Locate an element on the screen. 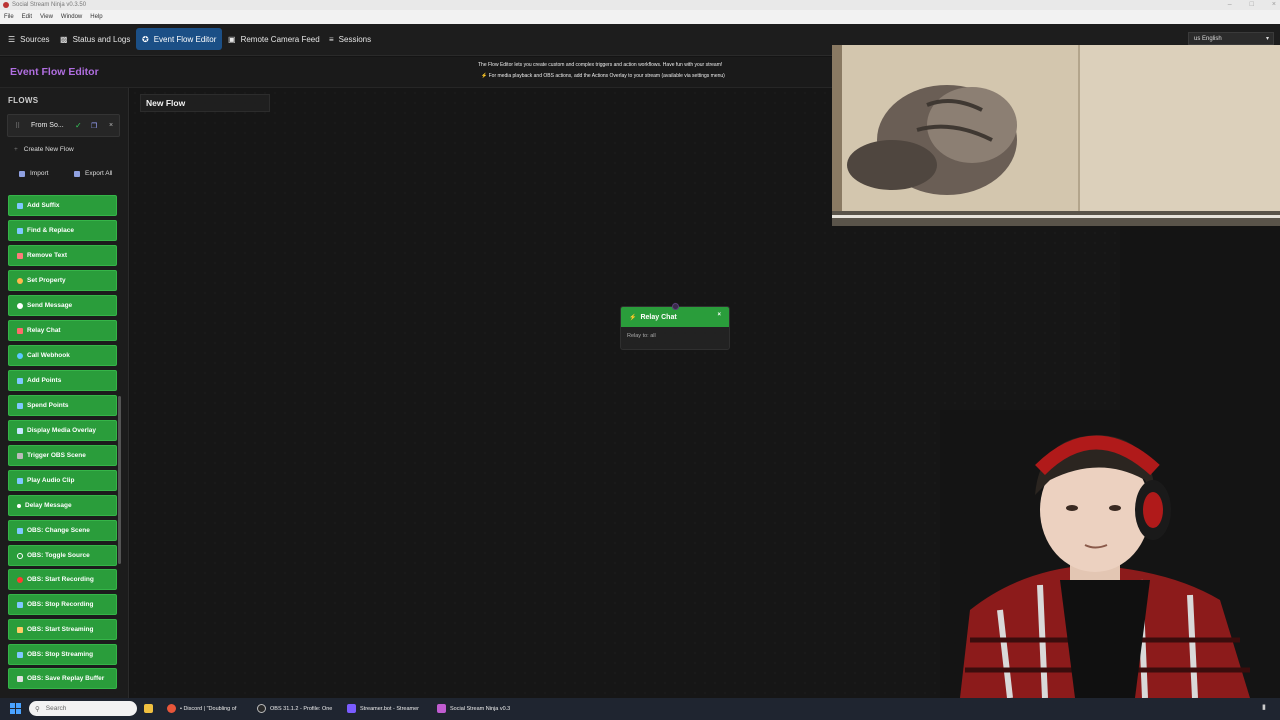 The width and height of the screenshot is (1280, 720). action-label: OBS: Start Streaming is located at coordinates (60, 629).